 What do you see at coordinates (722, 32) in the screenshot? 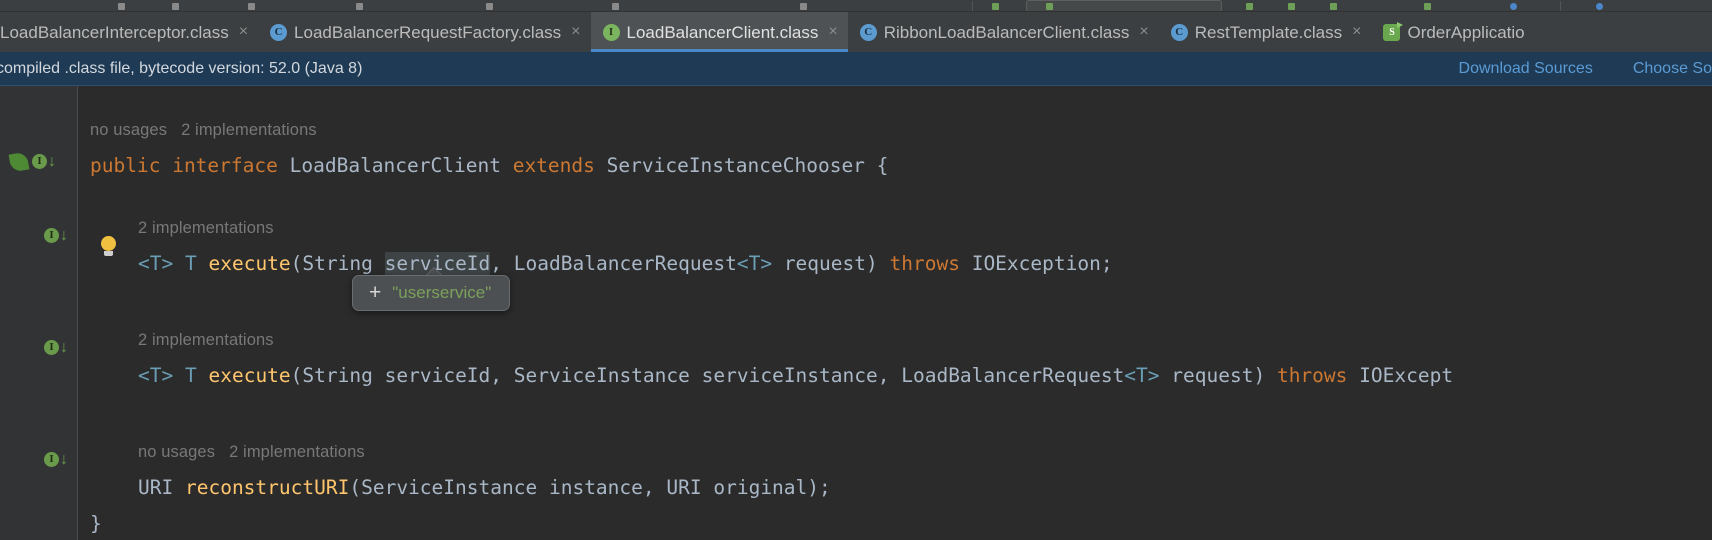
I see `tab-label: LoadBalancerClient.class` at bounding box center [722, 32].